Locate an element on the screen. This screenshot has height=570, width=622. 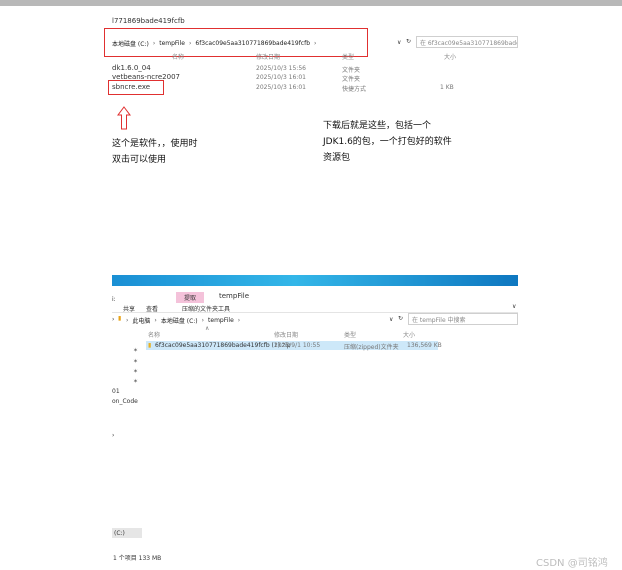
file-date: 2025/10/3 15:56 is located at coordinates (281, 68).